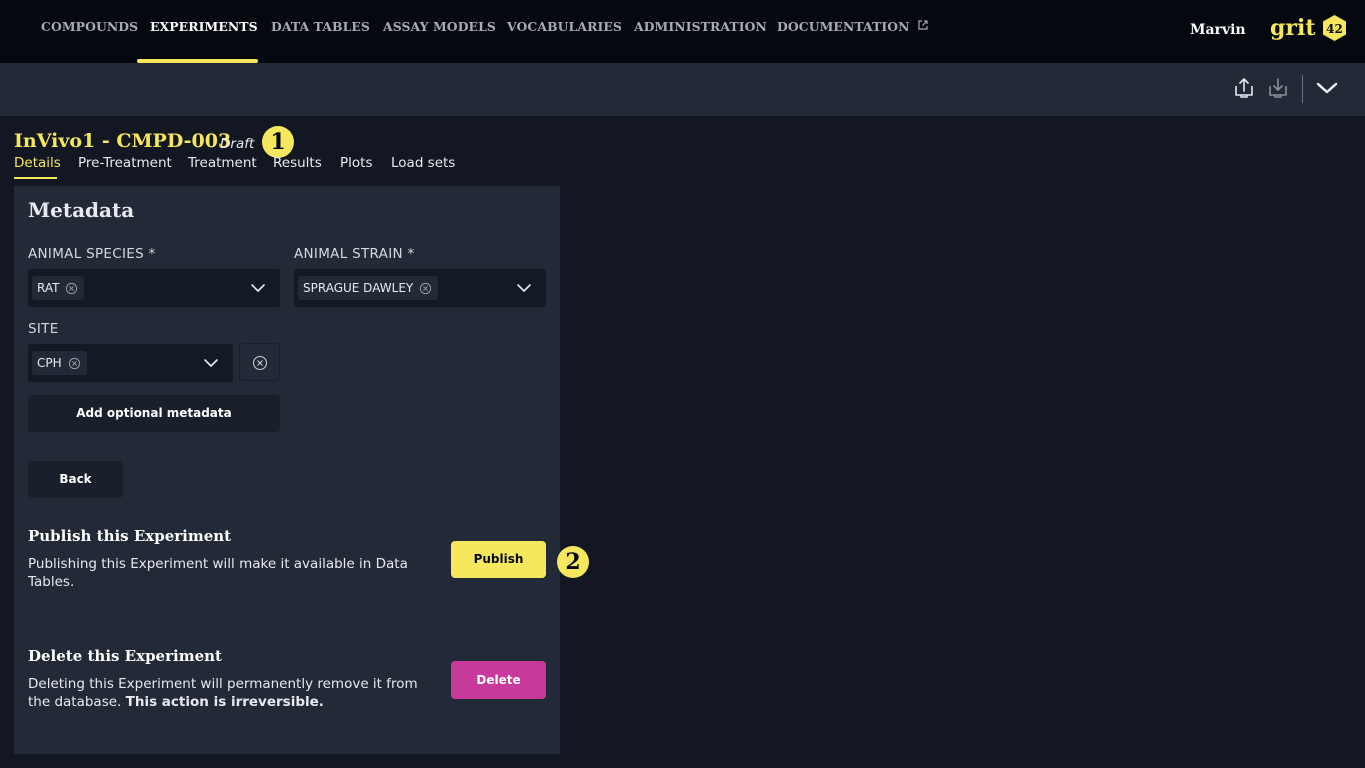 The image size is (1365, 768). Describe the element at coordinates (843, 26) in the screenshot. I see `nav-item-documentation-label: DOCUMENTATION` at that location.